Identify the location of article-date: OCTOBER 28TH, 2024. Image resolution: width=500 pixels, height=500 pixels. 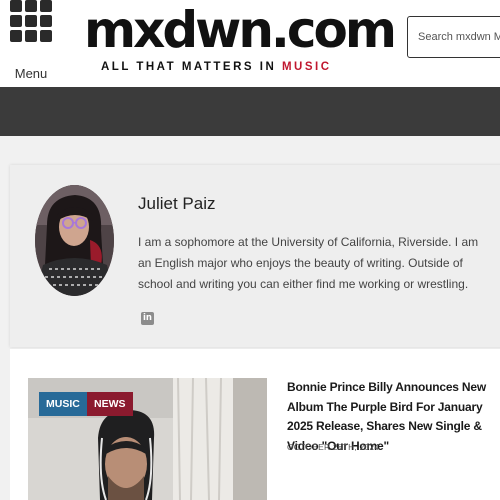
(333, 447).